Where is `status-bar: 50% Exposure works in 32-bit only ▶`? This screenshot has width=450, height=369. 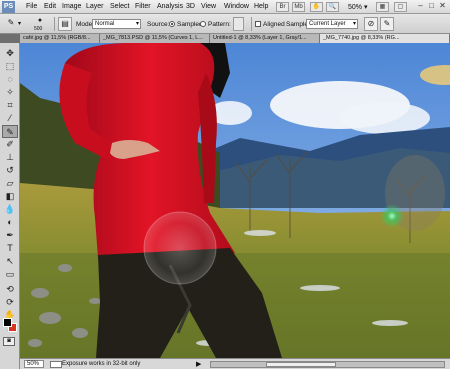 status-bar: 50% Exposure works in 32-bit only ▶ is located at coordinates (235, 363).